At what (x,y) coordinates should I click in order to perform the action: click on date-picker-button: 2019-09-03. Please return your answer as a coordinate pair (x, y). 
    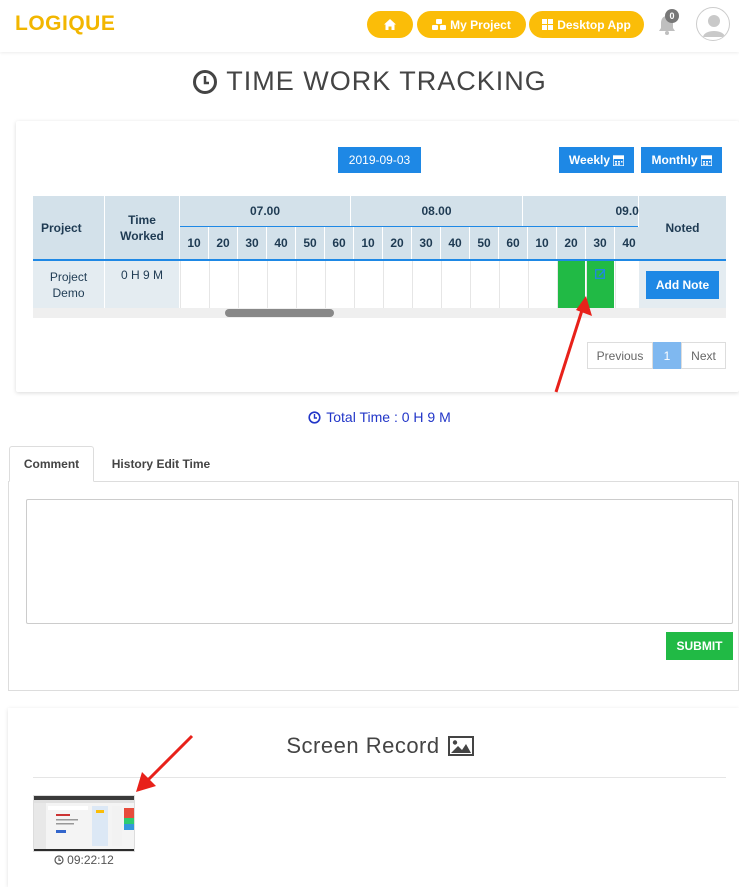
    Looking at the image, I should click on (379, 160).